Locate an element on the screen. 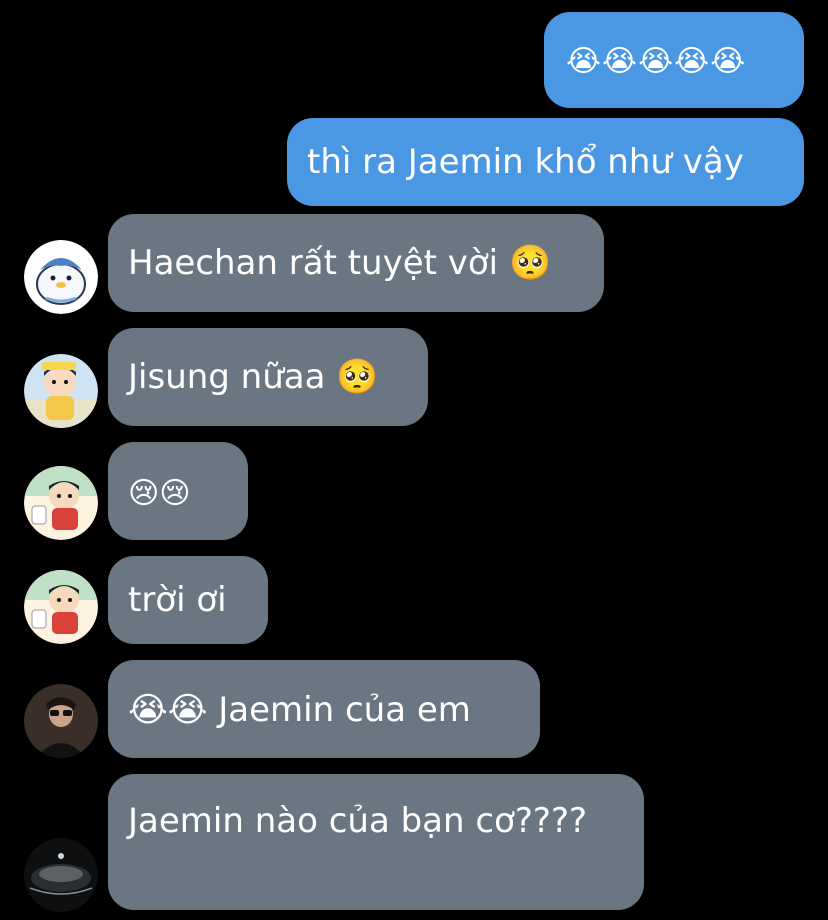 This screenshot has width=828, height=920. incoming-message: Jaemin nào của bạn cơ???? is located at coordinates (376, 842).